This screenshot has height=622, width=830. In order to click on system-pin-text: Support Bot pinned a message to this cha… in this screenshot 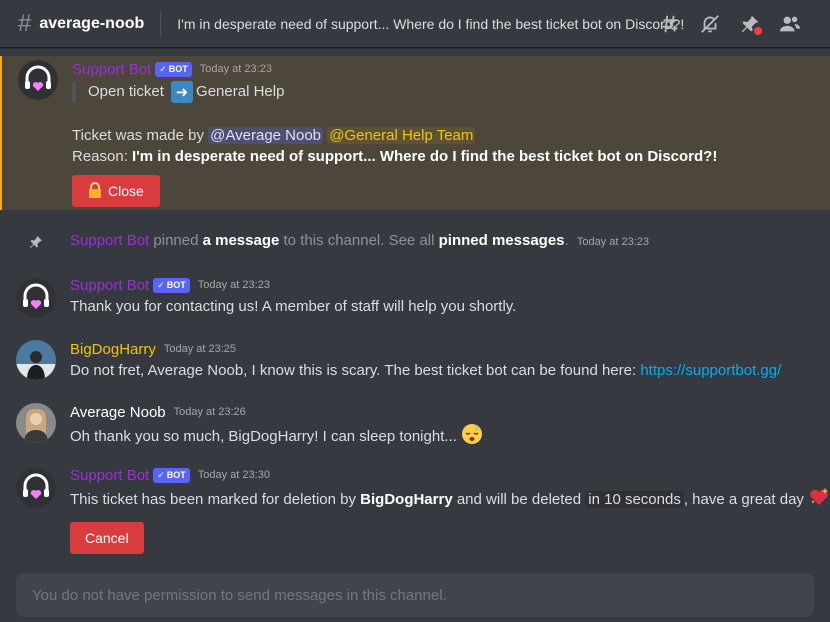, I will do `click(359, 240)`.